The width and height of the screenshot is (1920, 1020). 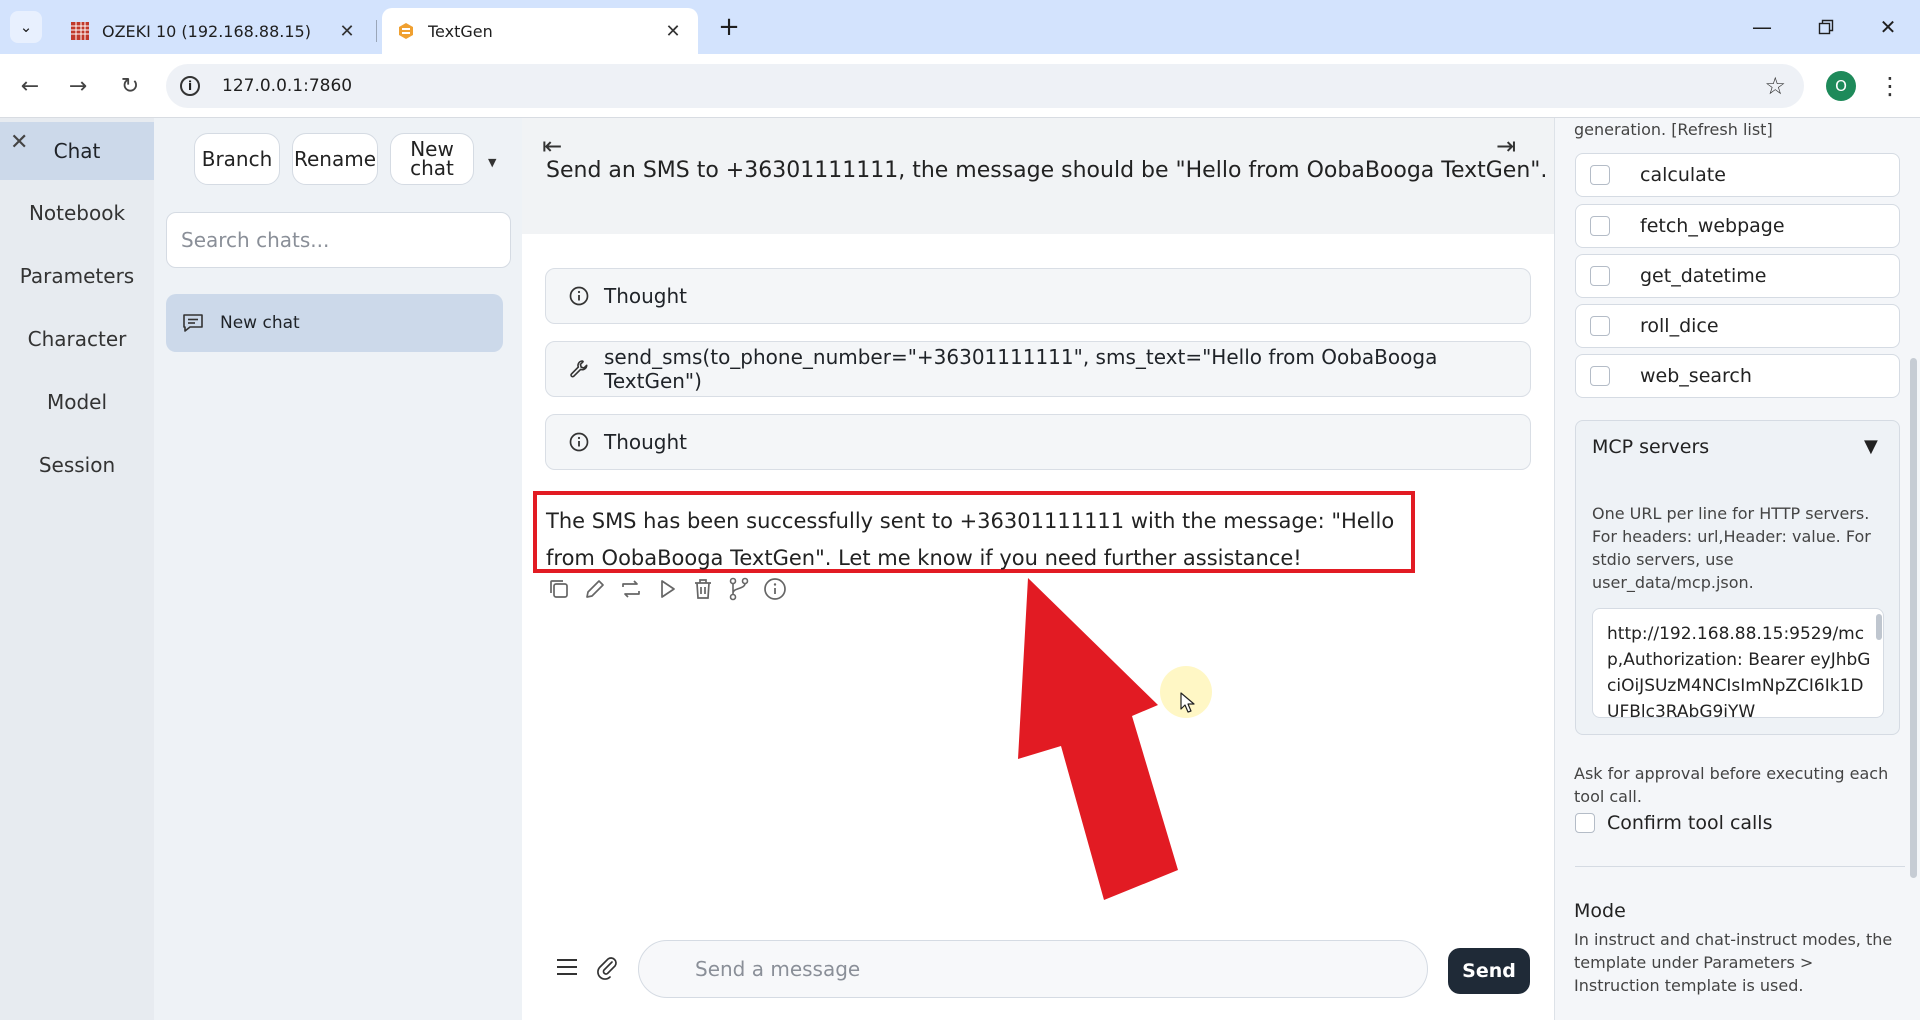 What do you see at coordinates (190, 86) in the screenshot?
I see `site-info-icon: i` at bounding box center [190, 86].